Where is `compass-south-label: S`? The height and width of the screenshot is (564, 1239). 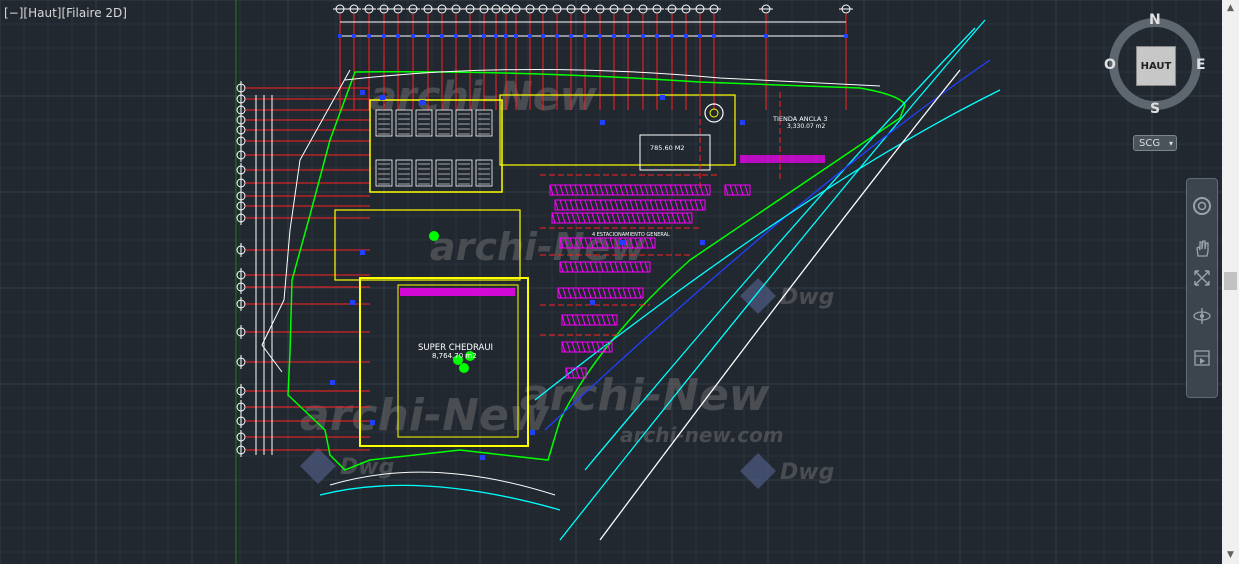 compass-south-label: S is located at coordinates (1155, 109).